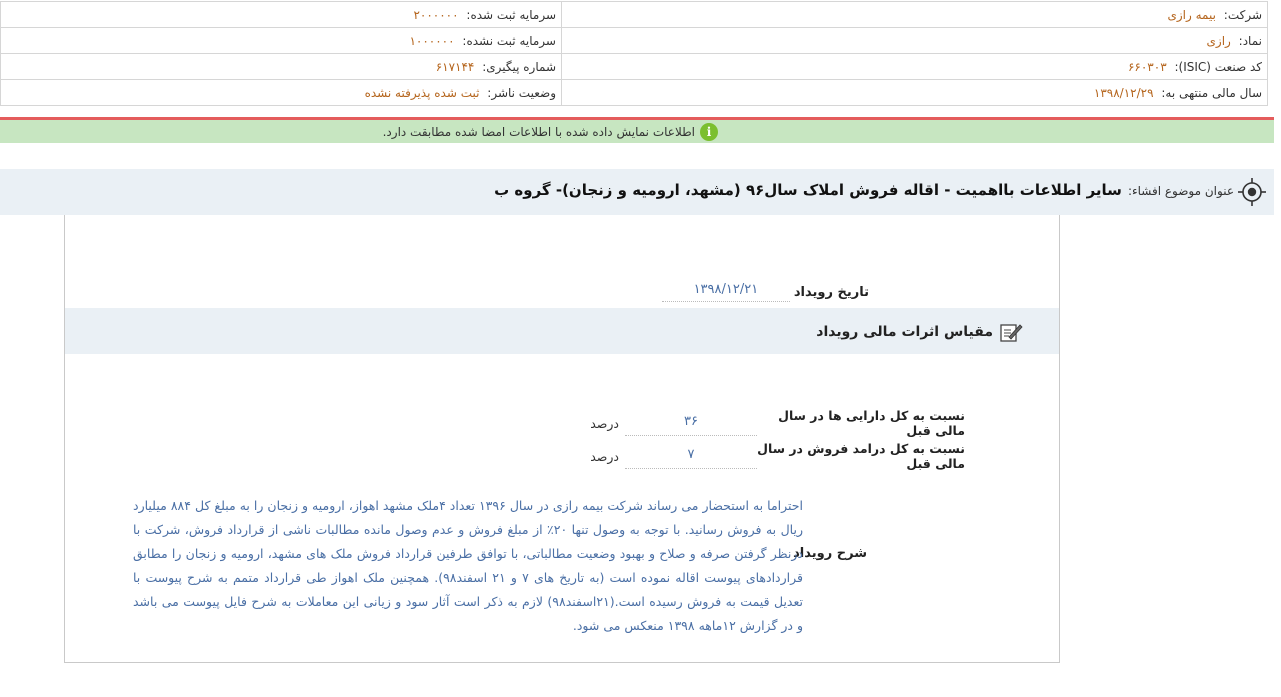 The width and height of the screenshot is (1281, 697). I want to click on info-row: نماد: رازی سرمایه ثبت نشده: ۱۰۰۰۰۰۰, so click(634, 40).